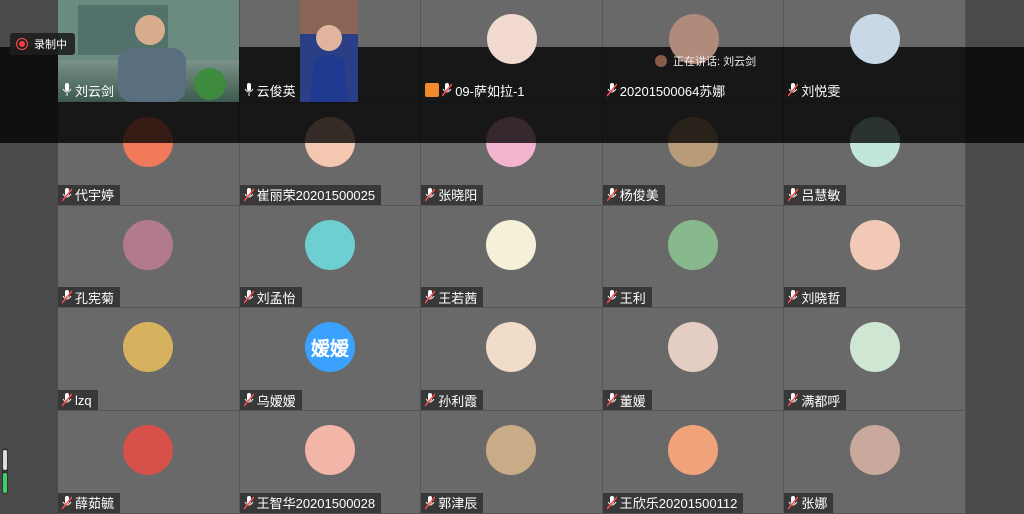 This screenshot has height=514, width=1024. I want to click on participant-avatar: 嫒嫒, so click(329, 347).